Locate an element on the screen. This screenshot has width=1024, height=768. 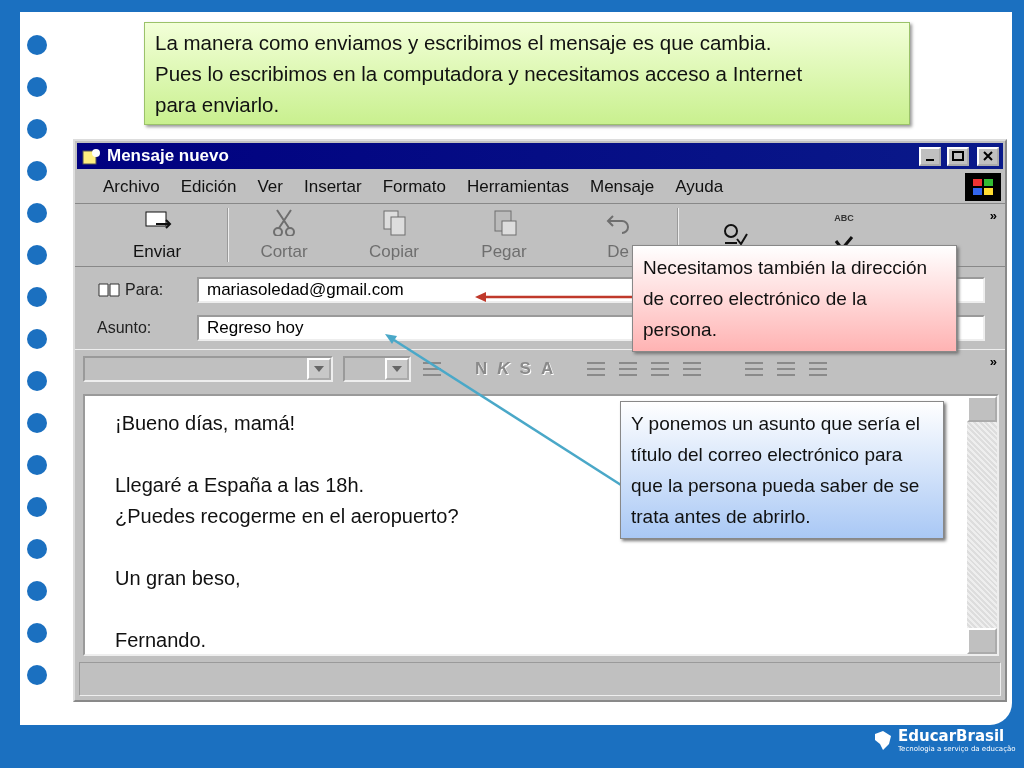
message-line: Un gran beso, is located at coordinates (178, 578).